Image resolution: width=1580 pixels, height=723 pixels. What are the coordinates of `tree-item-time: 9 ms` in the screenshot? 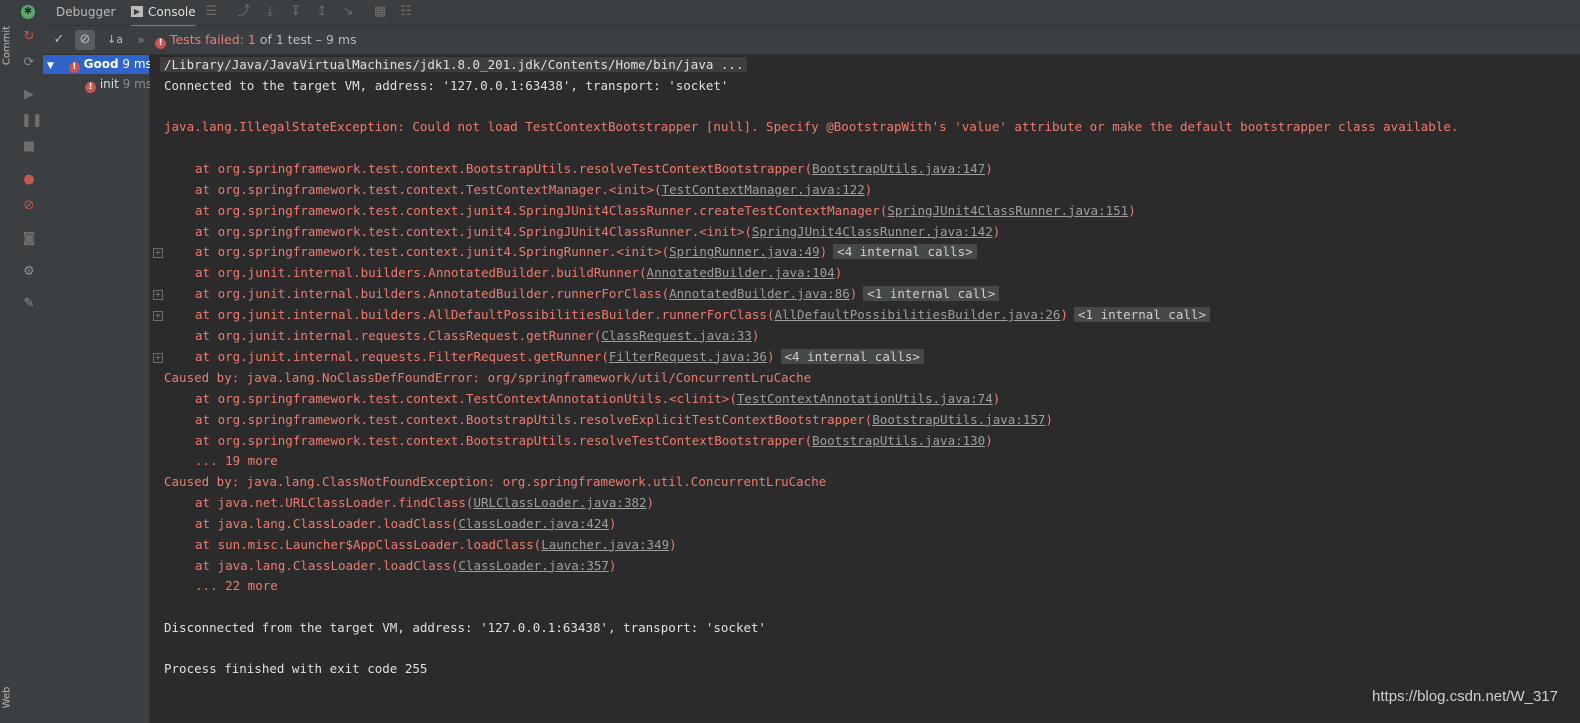 It's located at (137, 84).